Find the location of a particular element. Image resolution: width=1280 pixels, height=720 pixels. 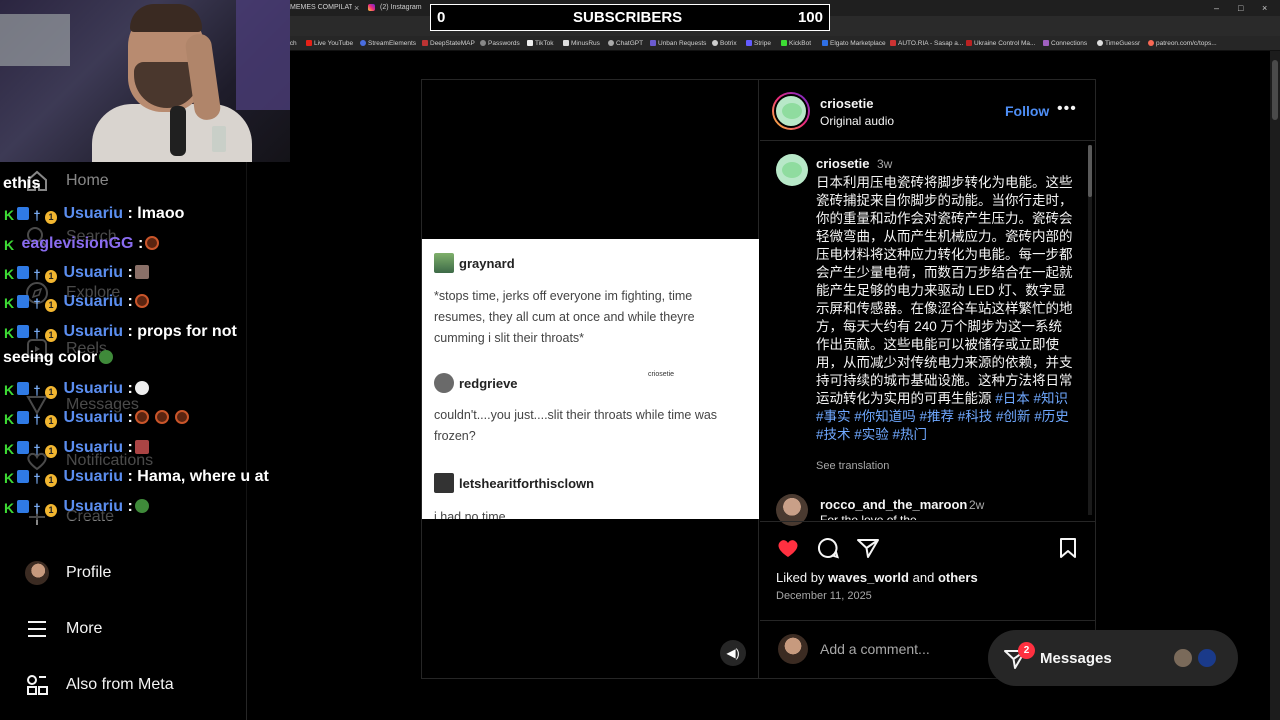

frog-avatar-icon is located at coordinates (792, 170).